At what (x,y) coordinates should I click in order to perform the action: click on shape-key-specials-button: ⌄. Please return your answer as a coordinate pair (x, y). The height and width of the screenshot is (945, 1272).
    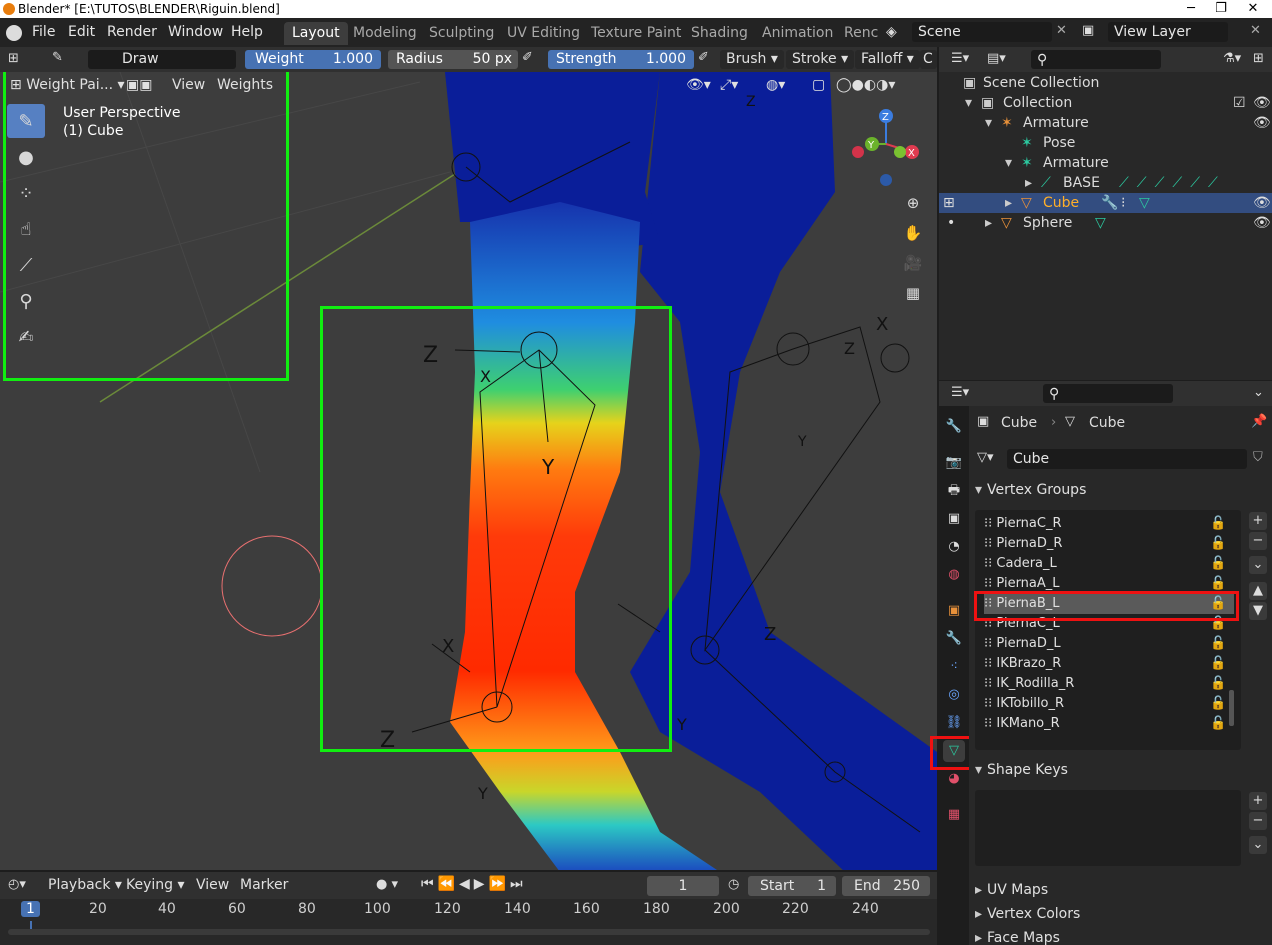
    Looking at the image, I should click on (1258, 845).